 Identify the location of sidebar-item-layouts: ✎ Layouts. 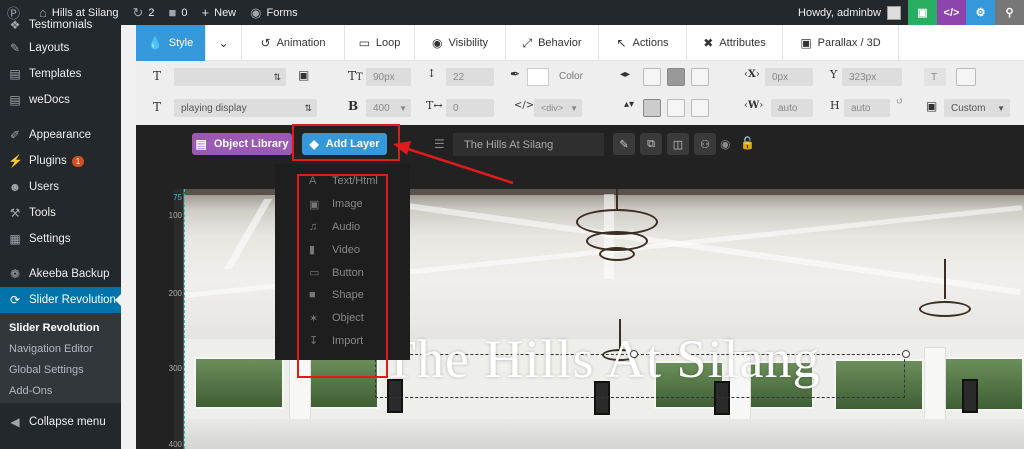
(60, 48).